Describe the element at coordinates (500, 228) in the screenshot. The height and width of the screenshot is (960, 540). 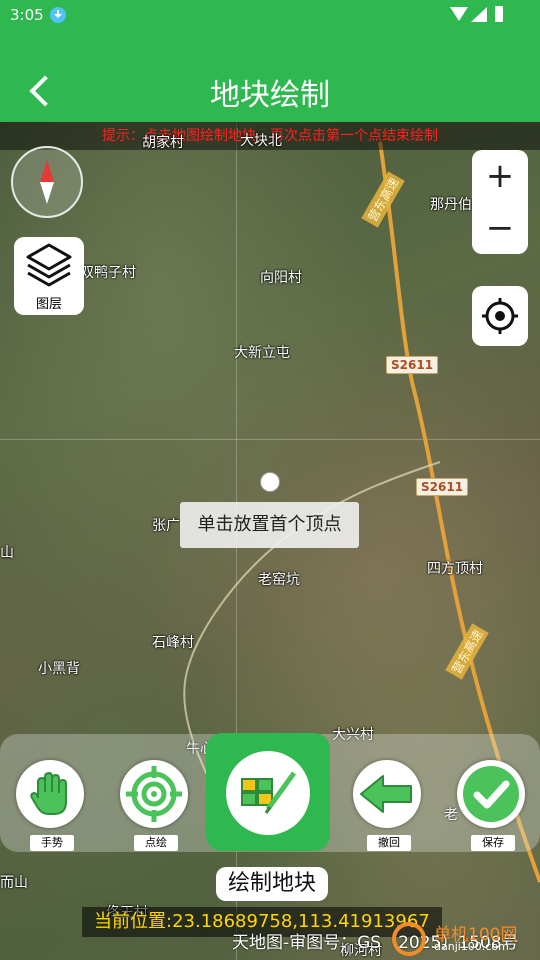
I see `zoom-out-button: −` at that location.